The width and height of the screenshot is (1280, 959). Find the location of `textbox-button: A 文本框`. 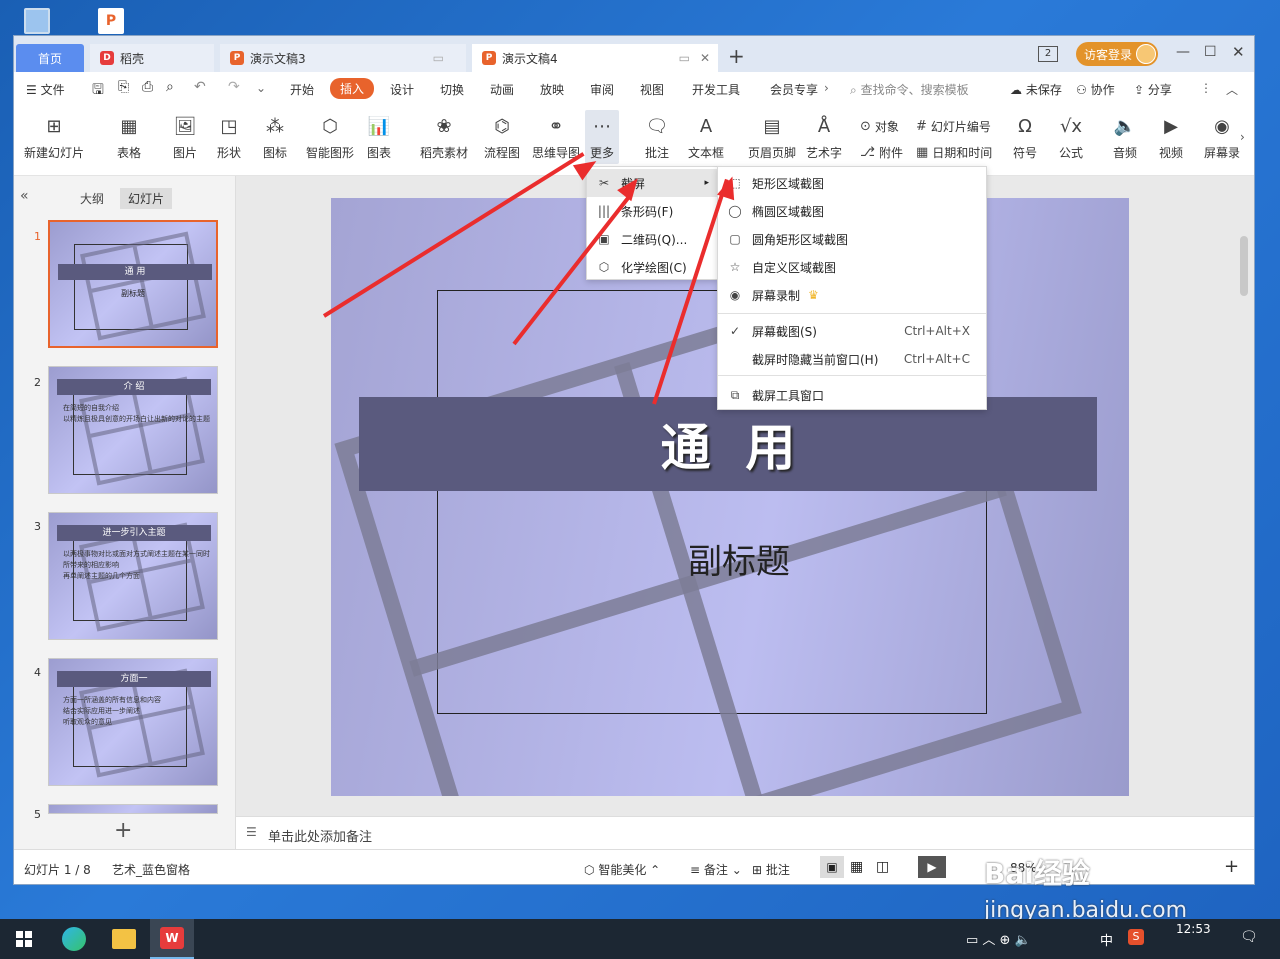

textbox-button: A 文本框 is located at coordinates (706, 137).